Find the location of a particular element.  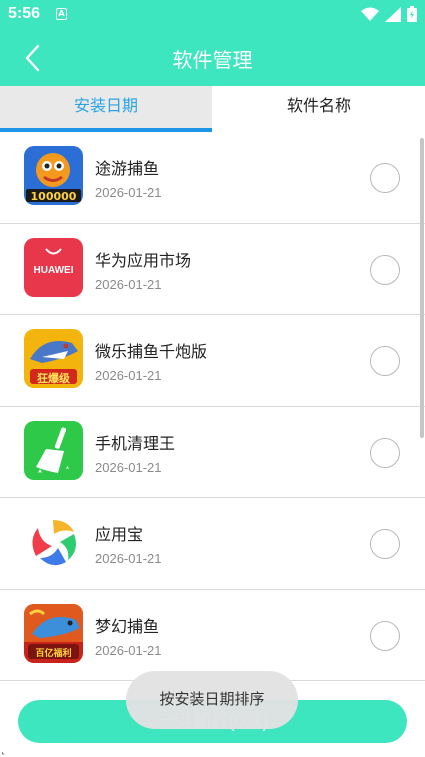

sort-tabs: 安装日期 软件名称 is located at coordinates (212, 109).